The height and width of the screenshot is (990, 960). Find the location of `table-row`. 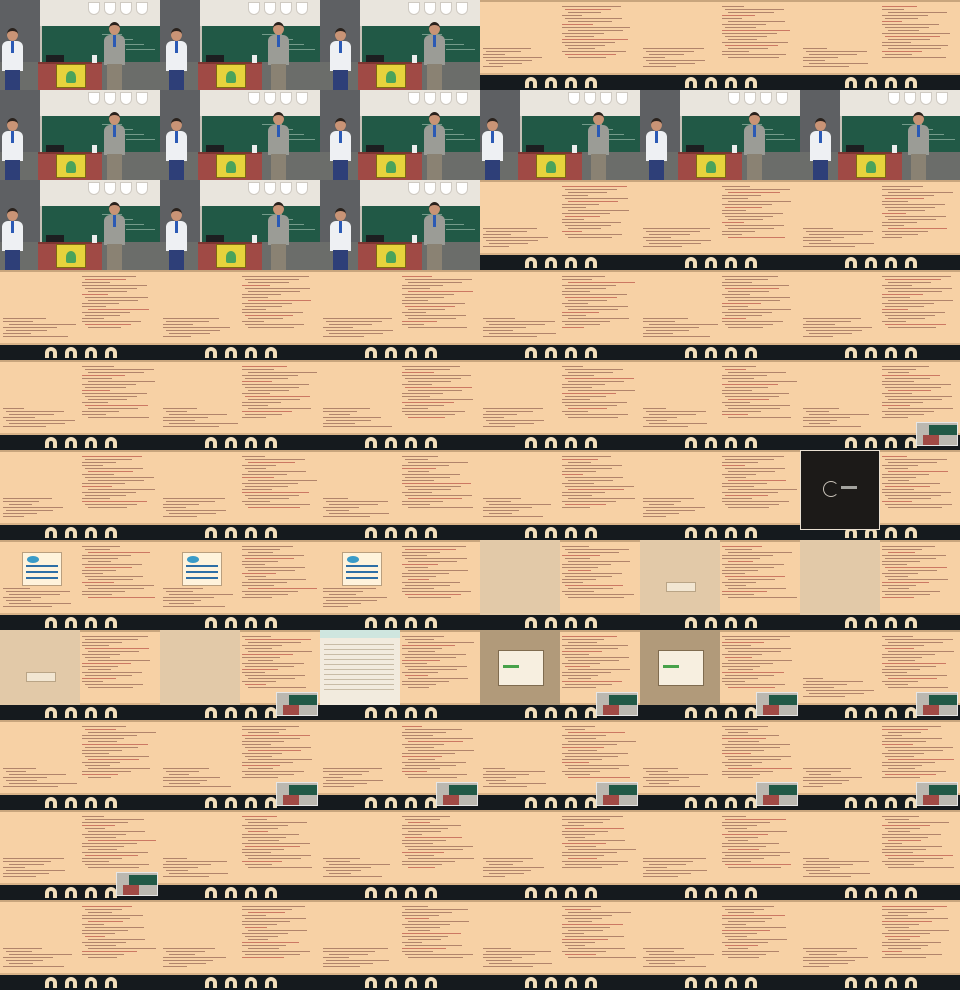

table-row is located at coordinates (359, 654).